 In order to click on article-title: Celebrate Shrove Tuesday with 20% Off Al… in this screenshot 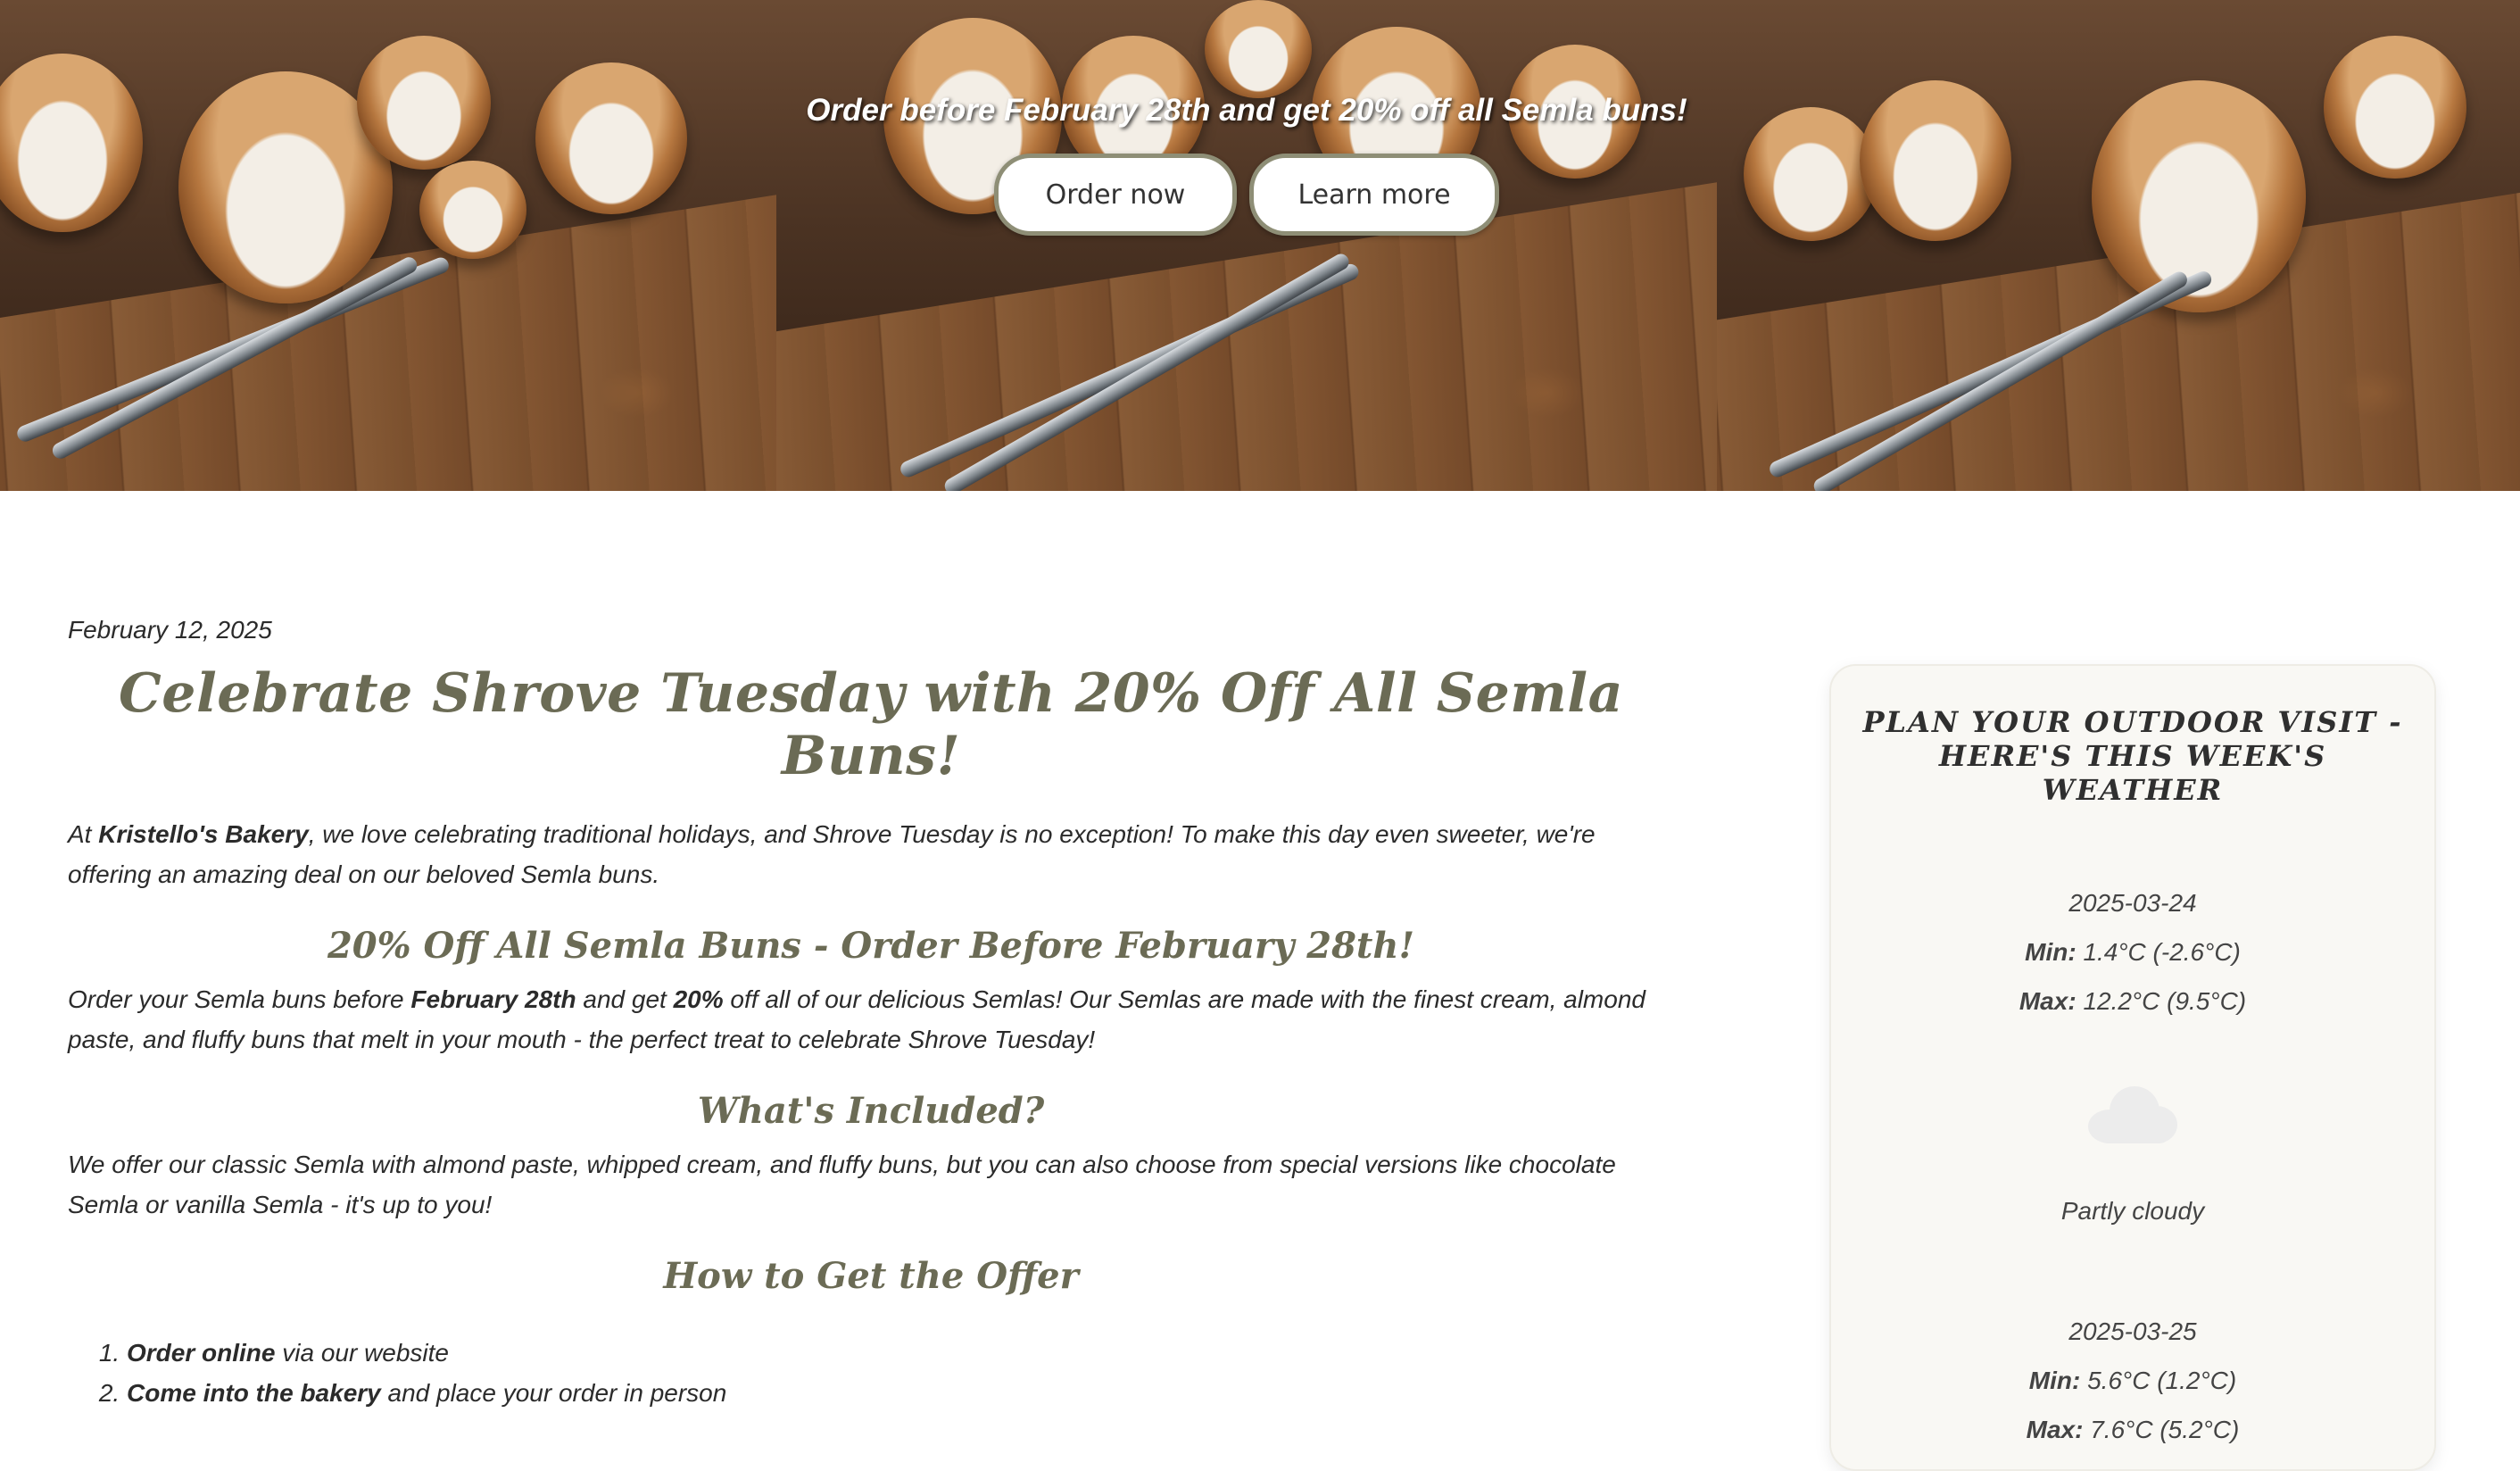, I will do `click(871, 724)`.